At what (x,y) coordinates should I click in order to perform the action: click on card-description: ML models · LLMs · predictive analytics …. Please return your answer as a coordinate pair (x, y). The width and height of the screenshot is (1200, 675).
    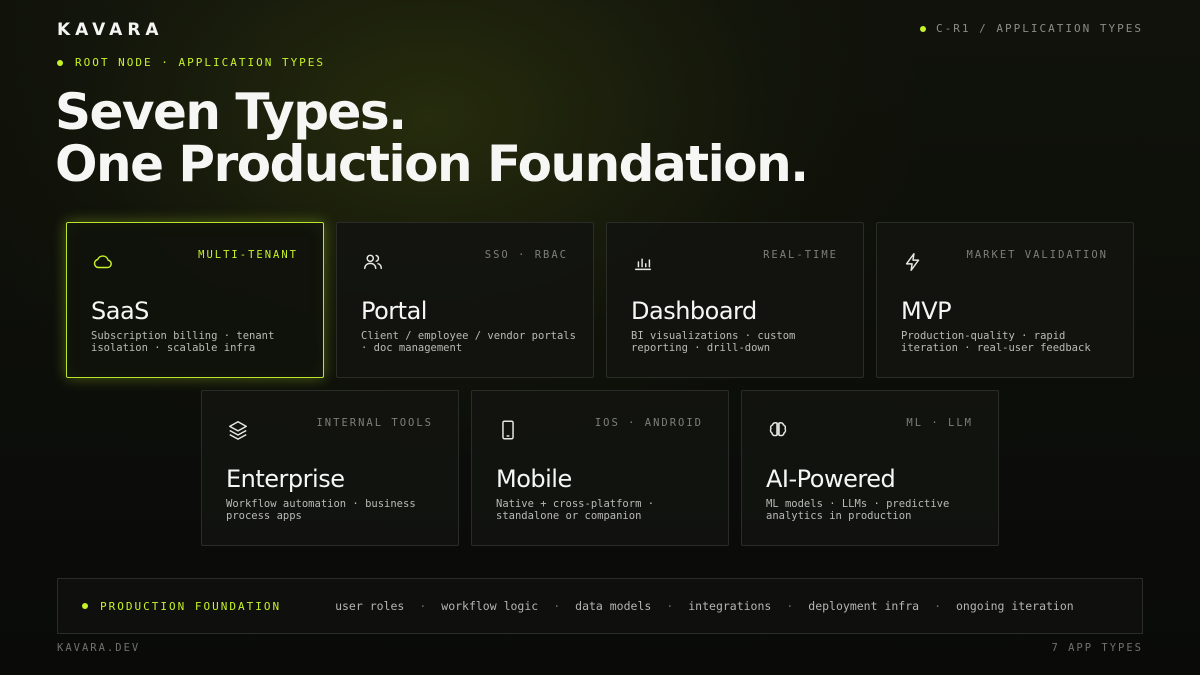
    Looking at the image, I should click on (858, 510).